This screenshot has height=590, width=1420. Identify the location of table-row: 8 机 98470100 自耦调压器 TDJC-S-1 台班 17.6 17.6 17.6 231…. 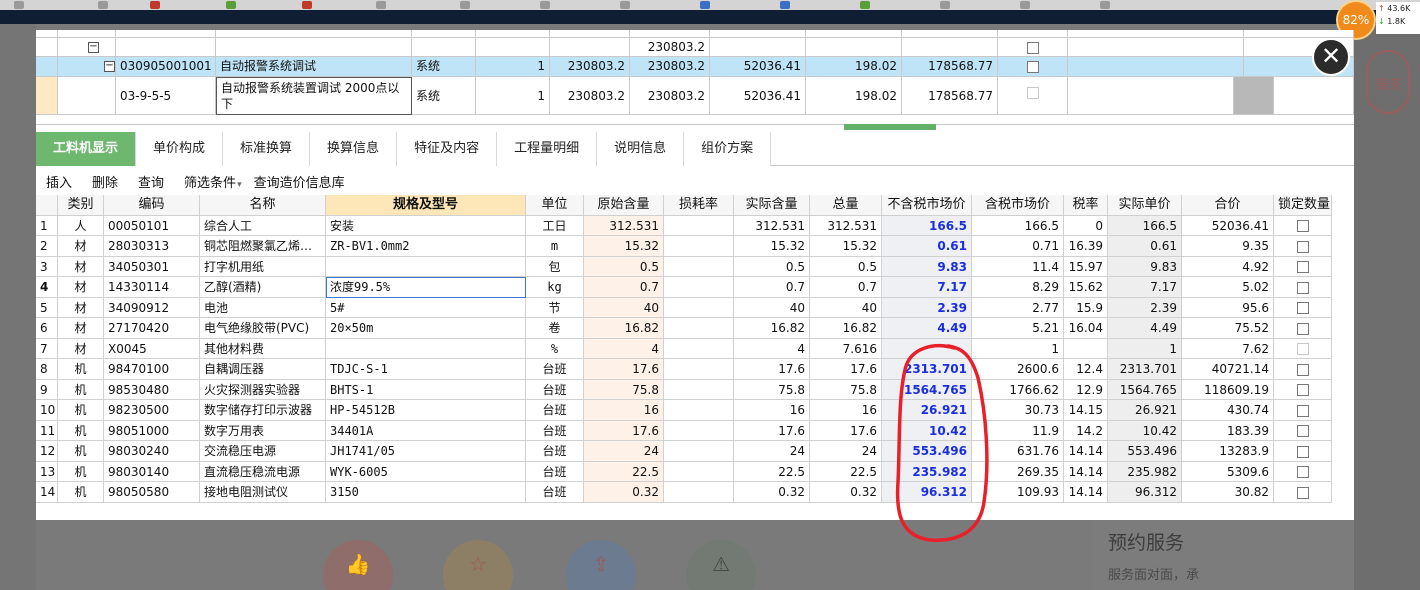
(695, 369).